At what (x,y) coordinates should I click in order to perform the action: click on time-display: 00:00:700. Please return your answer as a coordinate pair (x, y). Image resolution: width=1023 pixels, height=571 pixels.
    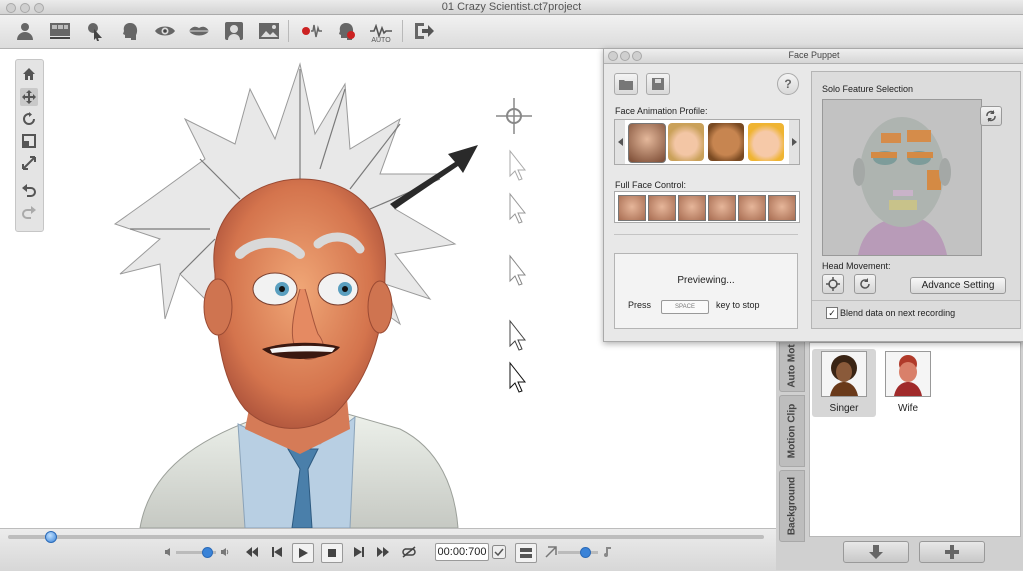
    Looking at the image, I should click on (462, 552).